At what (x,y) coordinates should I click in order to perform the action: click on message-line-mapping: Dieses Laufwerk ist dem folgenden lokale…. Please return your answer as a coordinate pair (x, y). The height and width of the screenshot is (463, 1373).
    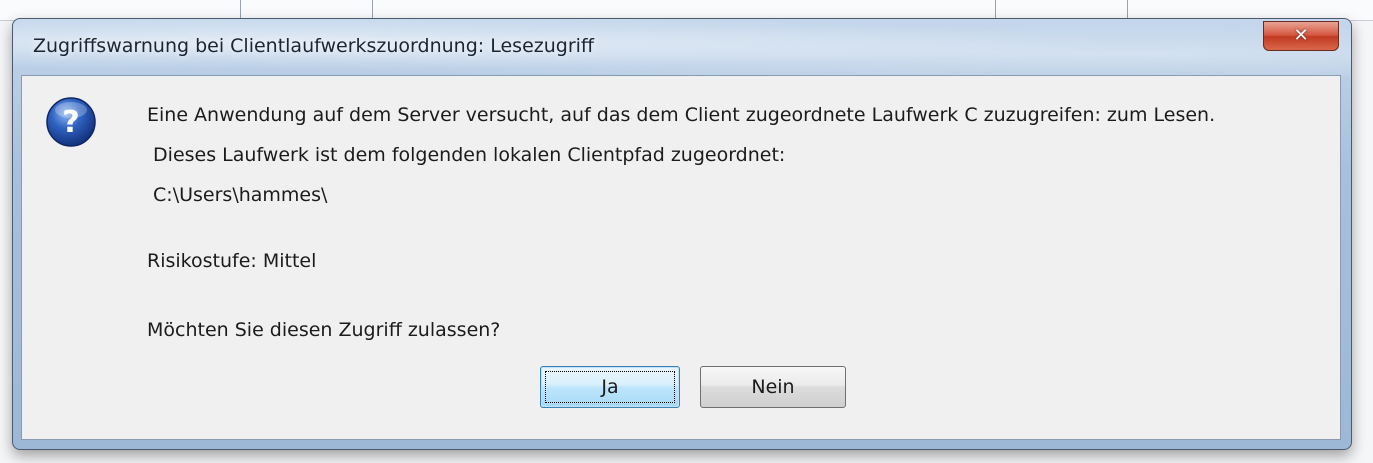
    Looking at the image, I should click on (466, 155).